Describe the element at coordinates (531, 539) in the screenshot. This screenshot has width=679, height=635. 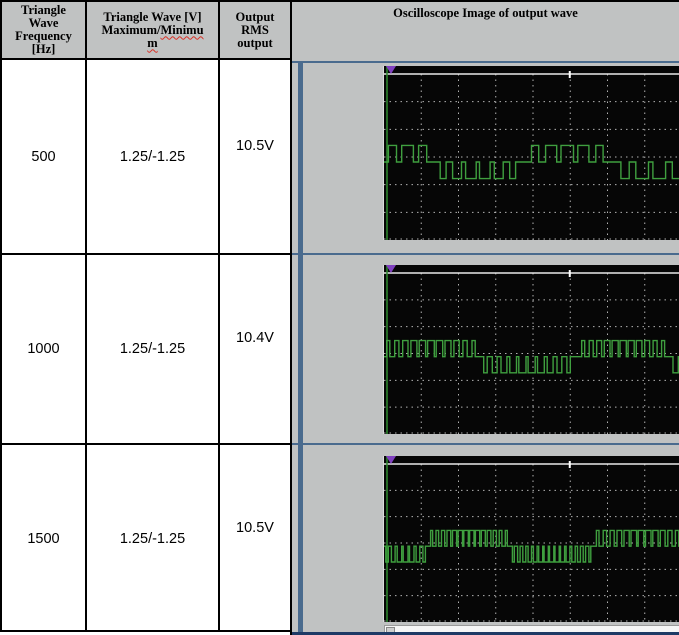
I see `oscilloscope-image-1500hz` at that location.